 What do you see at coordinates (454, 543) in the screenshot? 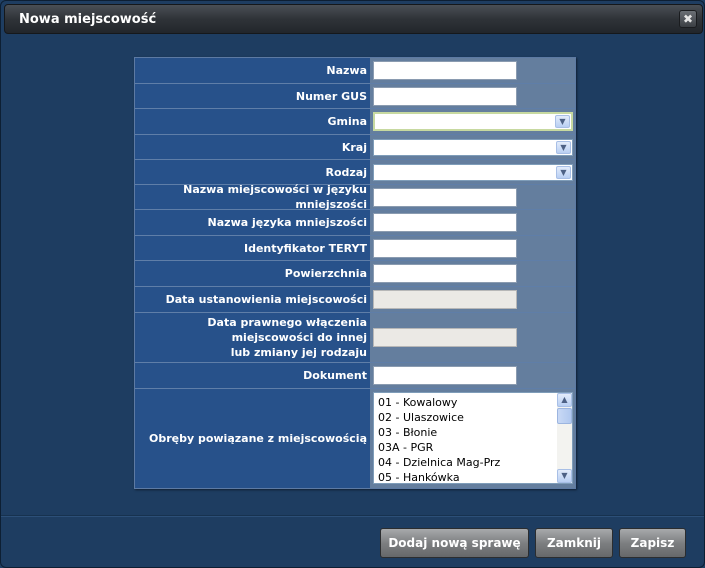
I see `add-case-button: Dodaj nową sprawę` at bounding box center [454, 543].